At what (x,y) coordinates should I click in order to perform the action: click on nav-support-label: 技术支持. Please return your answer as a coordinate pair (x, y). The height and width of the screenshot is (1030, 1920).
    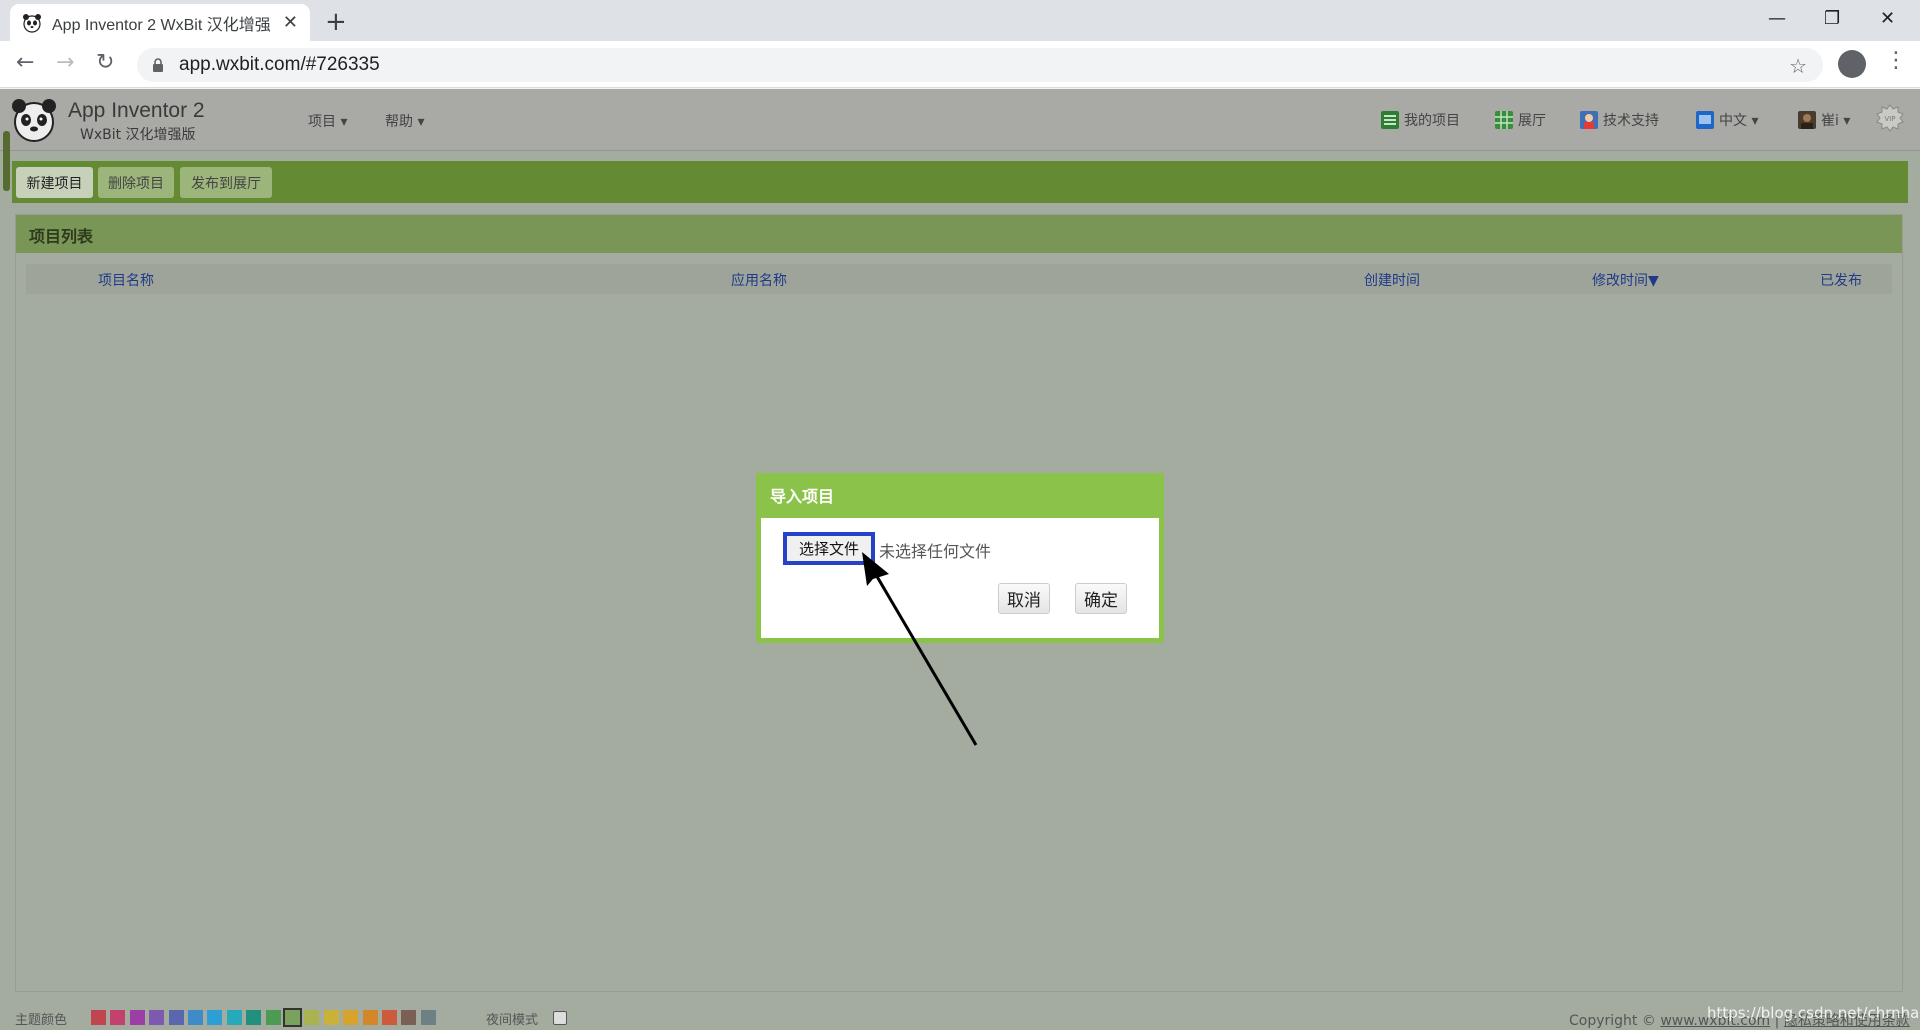
    Looking at the image, I should click on (1631, 121).